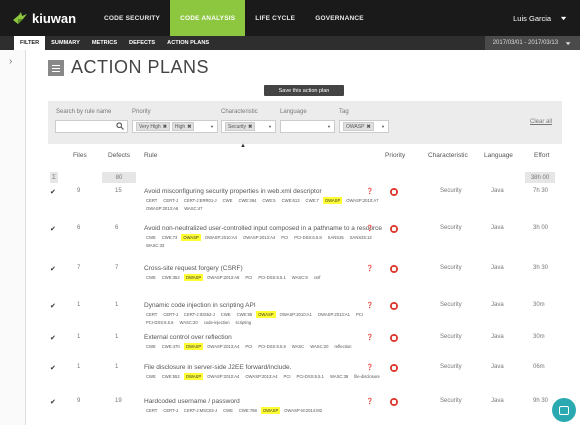  I want to click on rule-tag: SANS25, so click(336, 237).